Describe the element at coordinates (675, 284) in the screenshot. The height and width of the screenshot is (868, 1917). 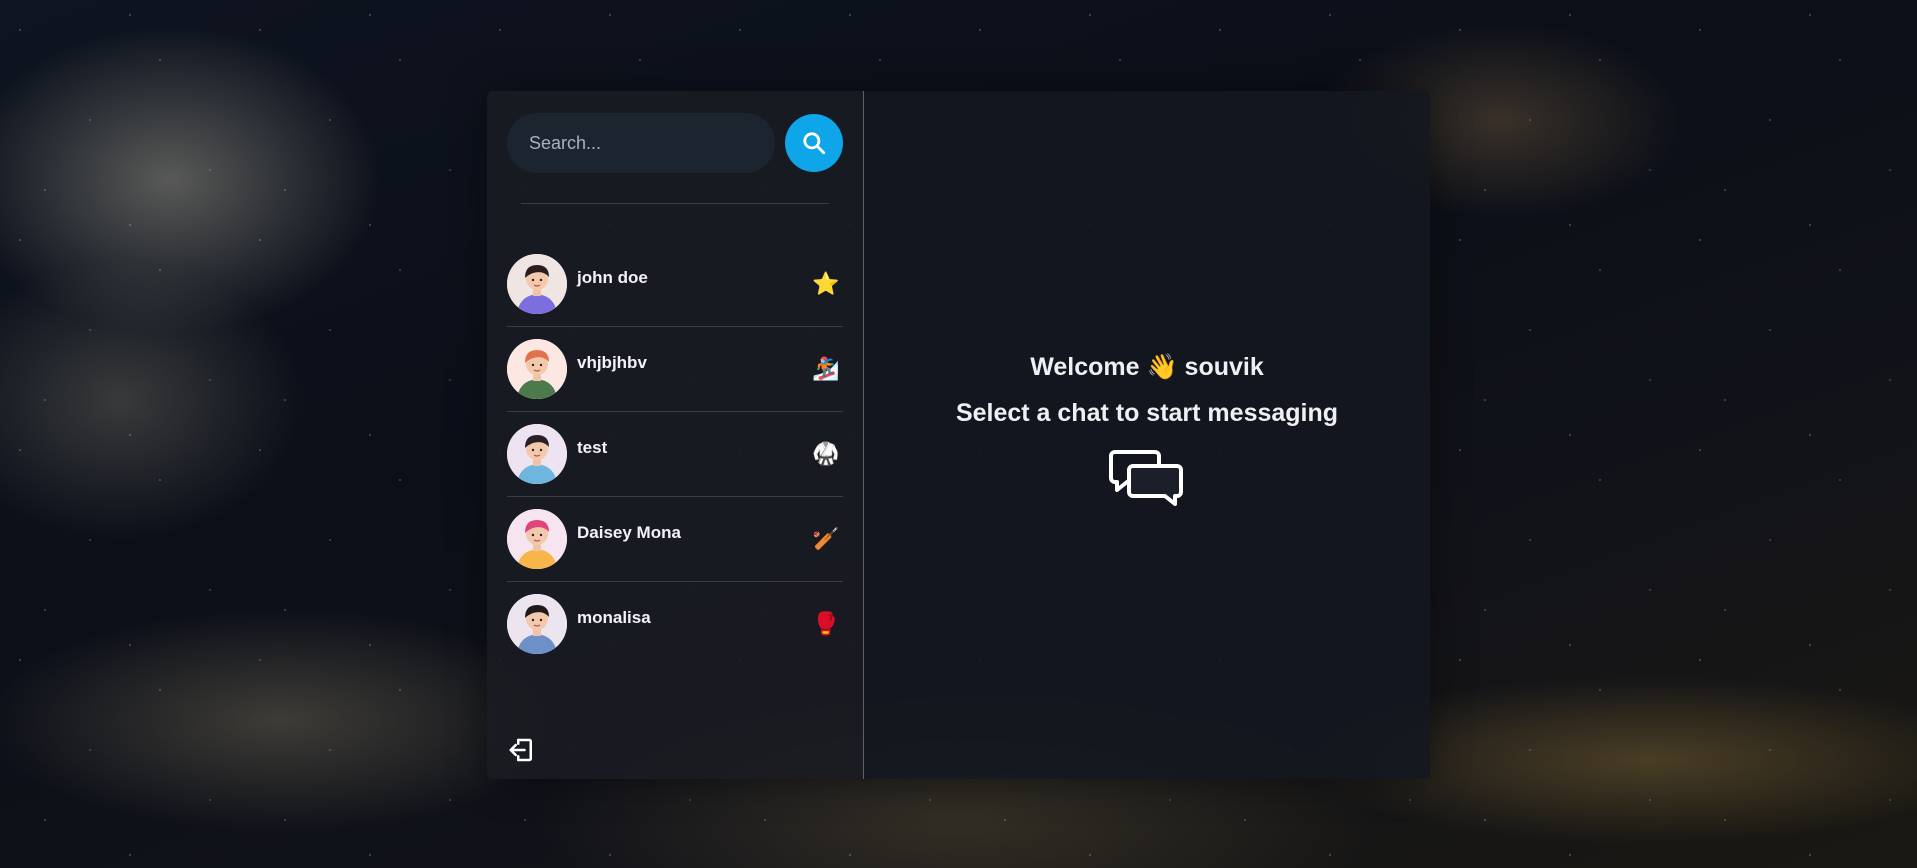
I see `conversation-item: john doe ⭐` at that location.